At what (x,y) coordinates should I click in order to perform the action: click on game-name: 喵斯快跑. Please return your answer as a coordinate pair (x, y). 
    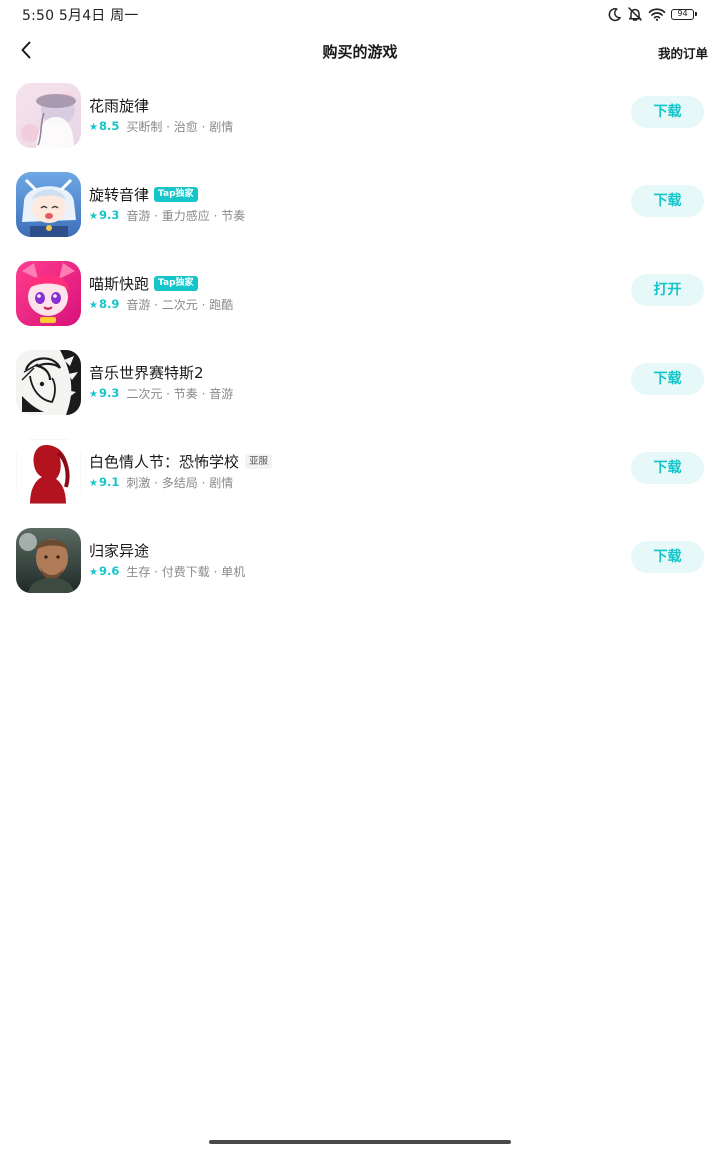
    Looking at the image, I should click on (119, 283).